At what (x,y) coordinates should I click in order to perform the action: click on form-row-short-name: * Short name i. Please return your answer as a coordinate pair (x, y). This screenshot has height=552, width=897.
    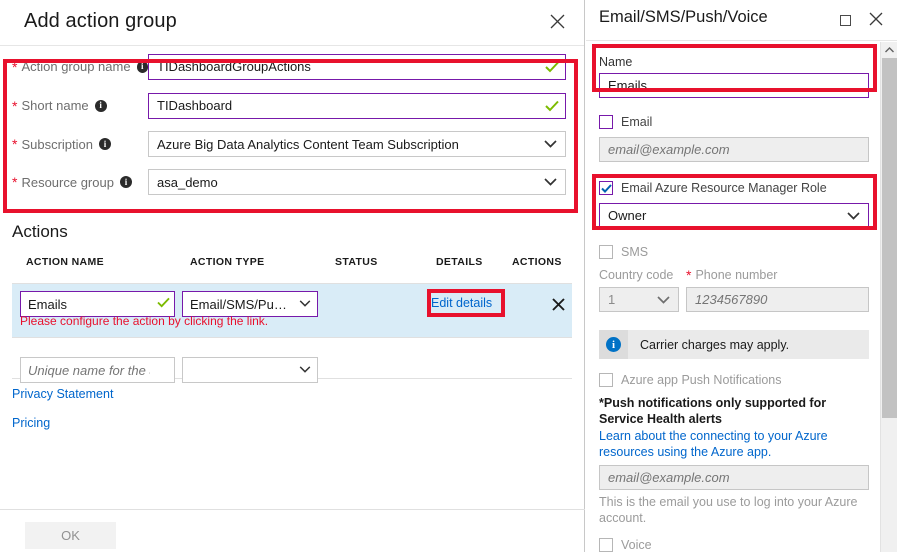
    Looking at the image, I should click on (292, 105).